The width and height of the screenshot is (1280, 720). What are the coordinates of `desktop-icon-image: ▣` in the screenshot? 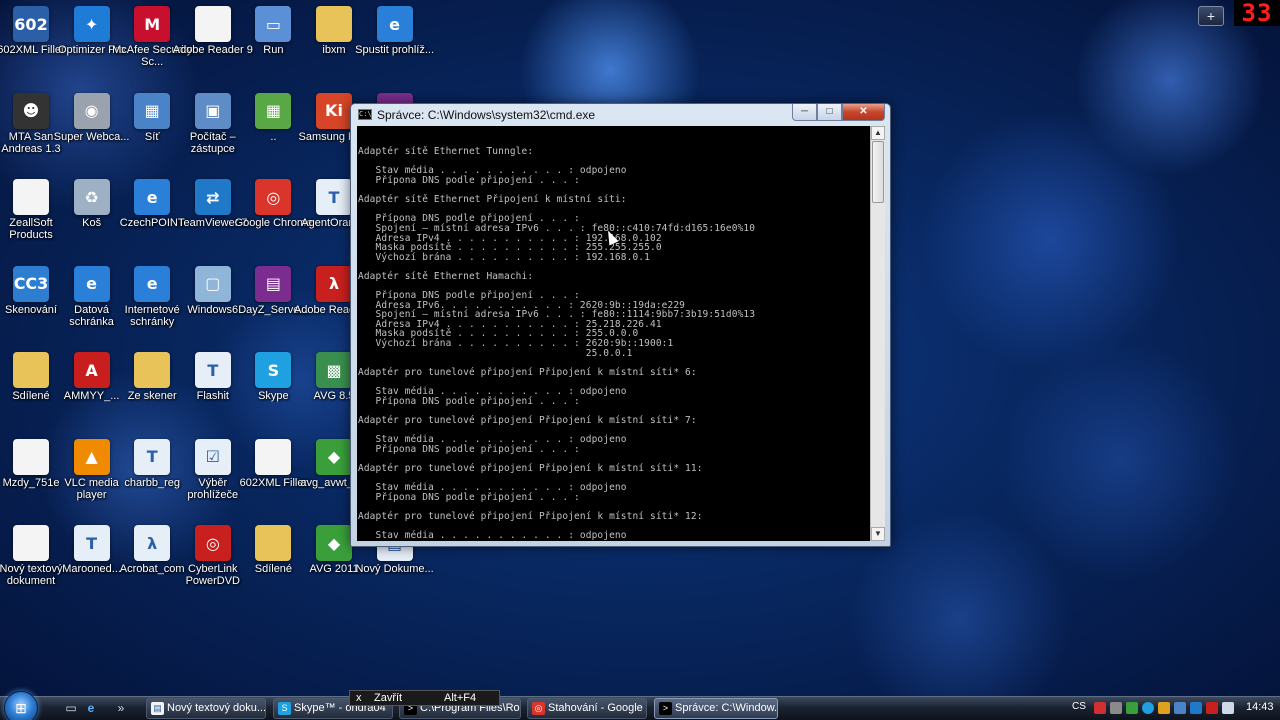 It's located at (212, 110).